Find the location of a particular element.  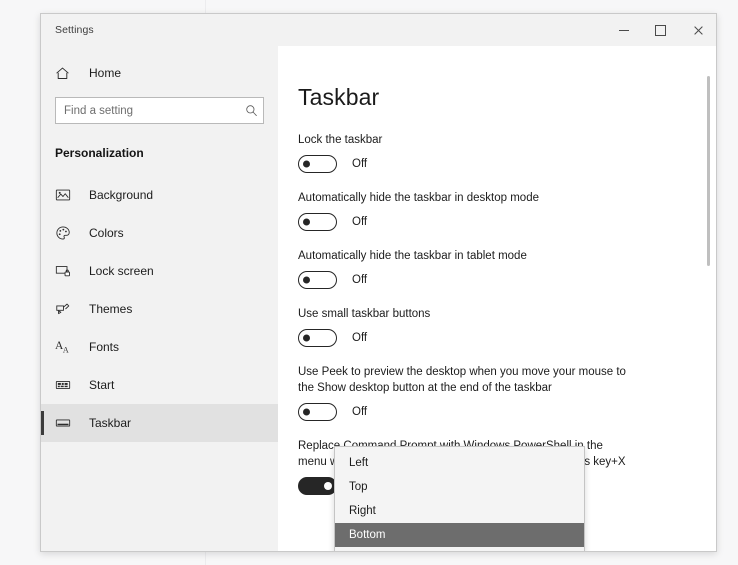

sidebar-section-title: Personalization is located at coordinates (99, 153).